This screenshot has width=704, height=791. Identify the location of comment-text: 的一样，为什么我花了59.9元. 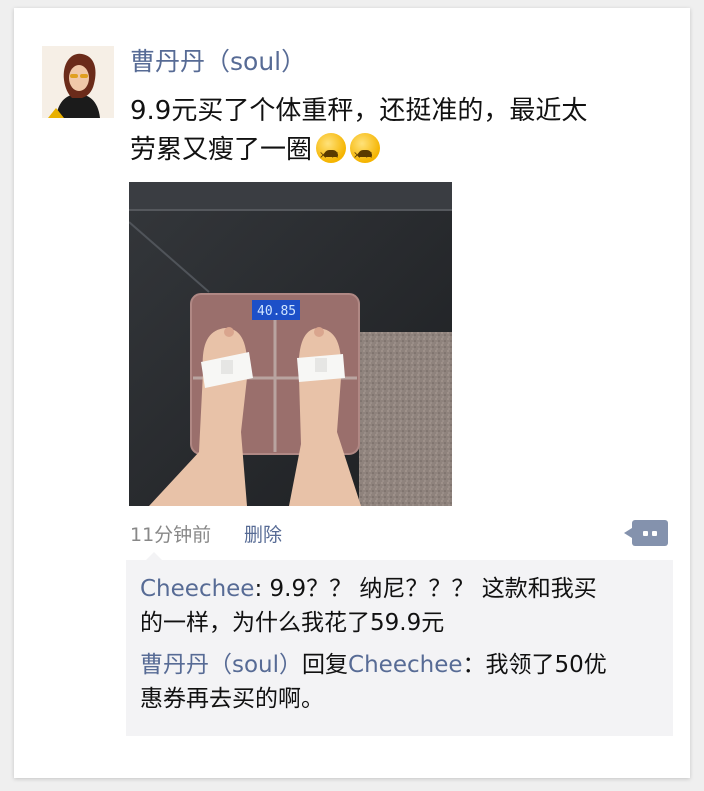
(292, 623).